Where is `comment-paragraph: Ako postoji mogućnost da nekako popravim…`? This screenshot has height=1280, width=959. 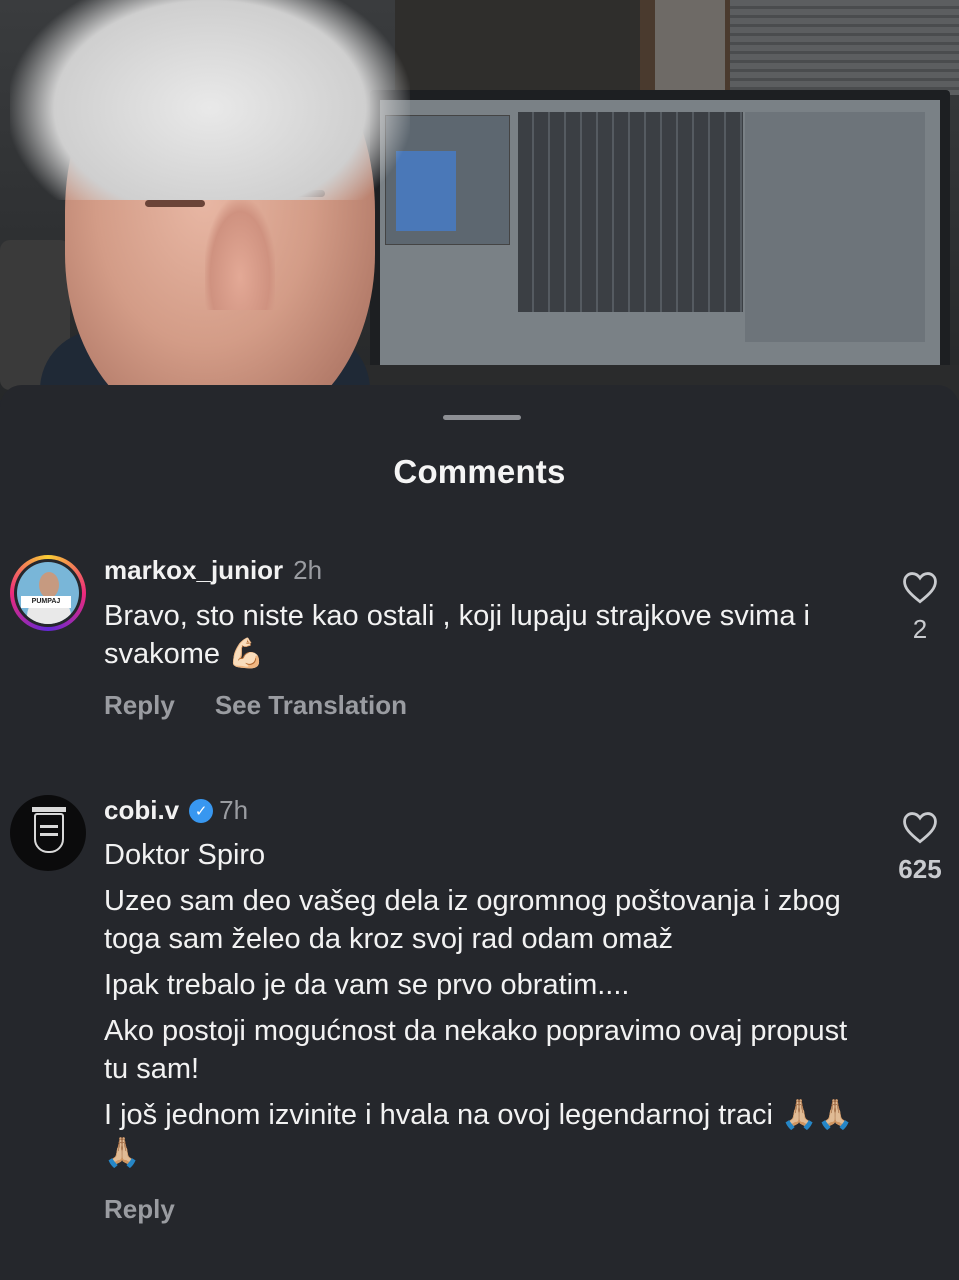 comment-paragraph: Ako postoji mogućnost da nekako popravim… is located at coordinates (476, 1050).